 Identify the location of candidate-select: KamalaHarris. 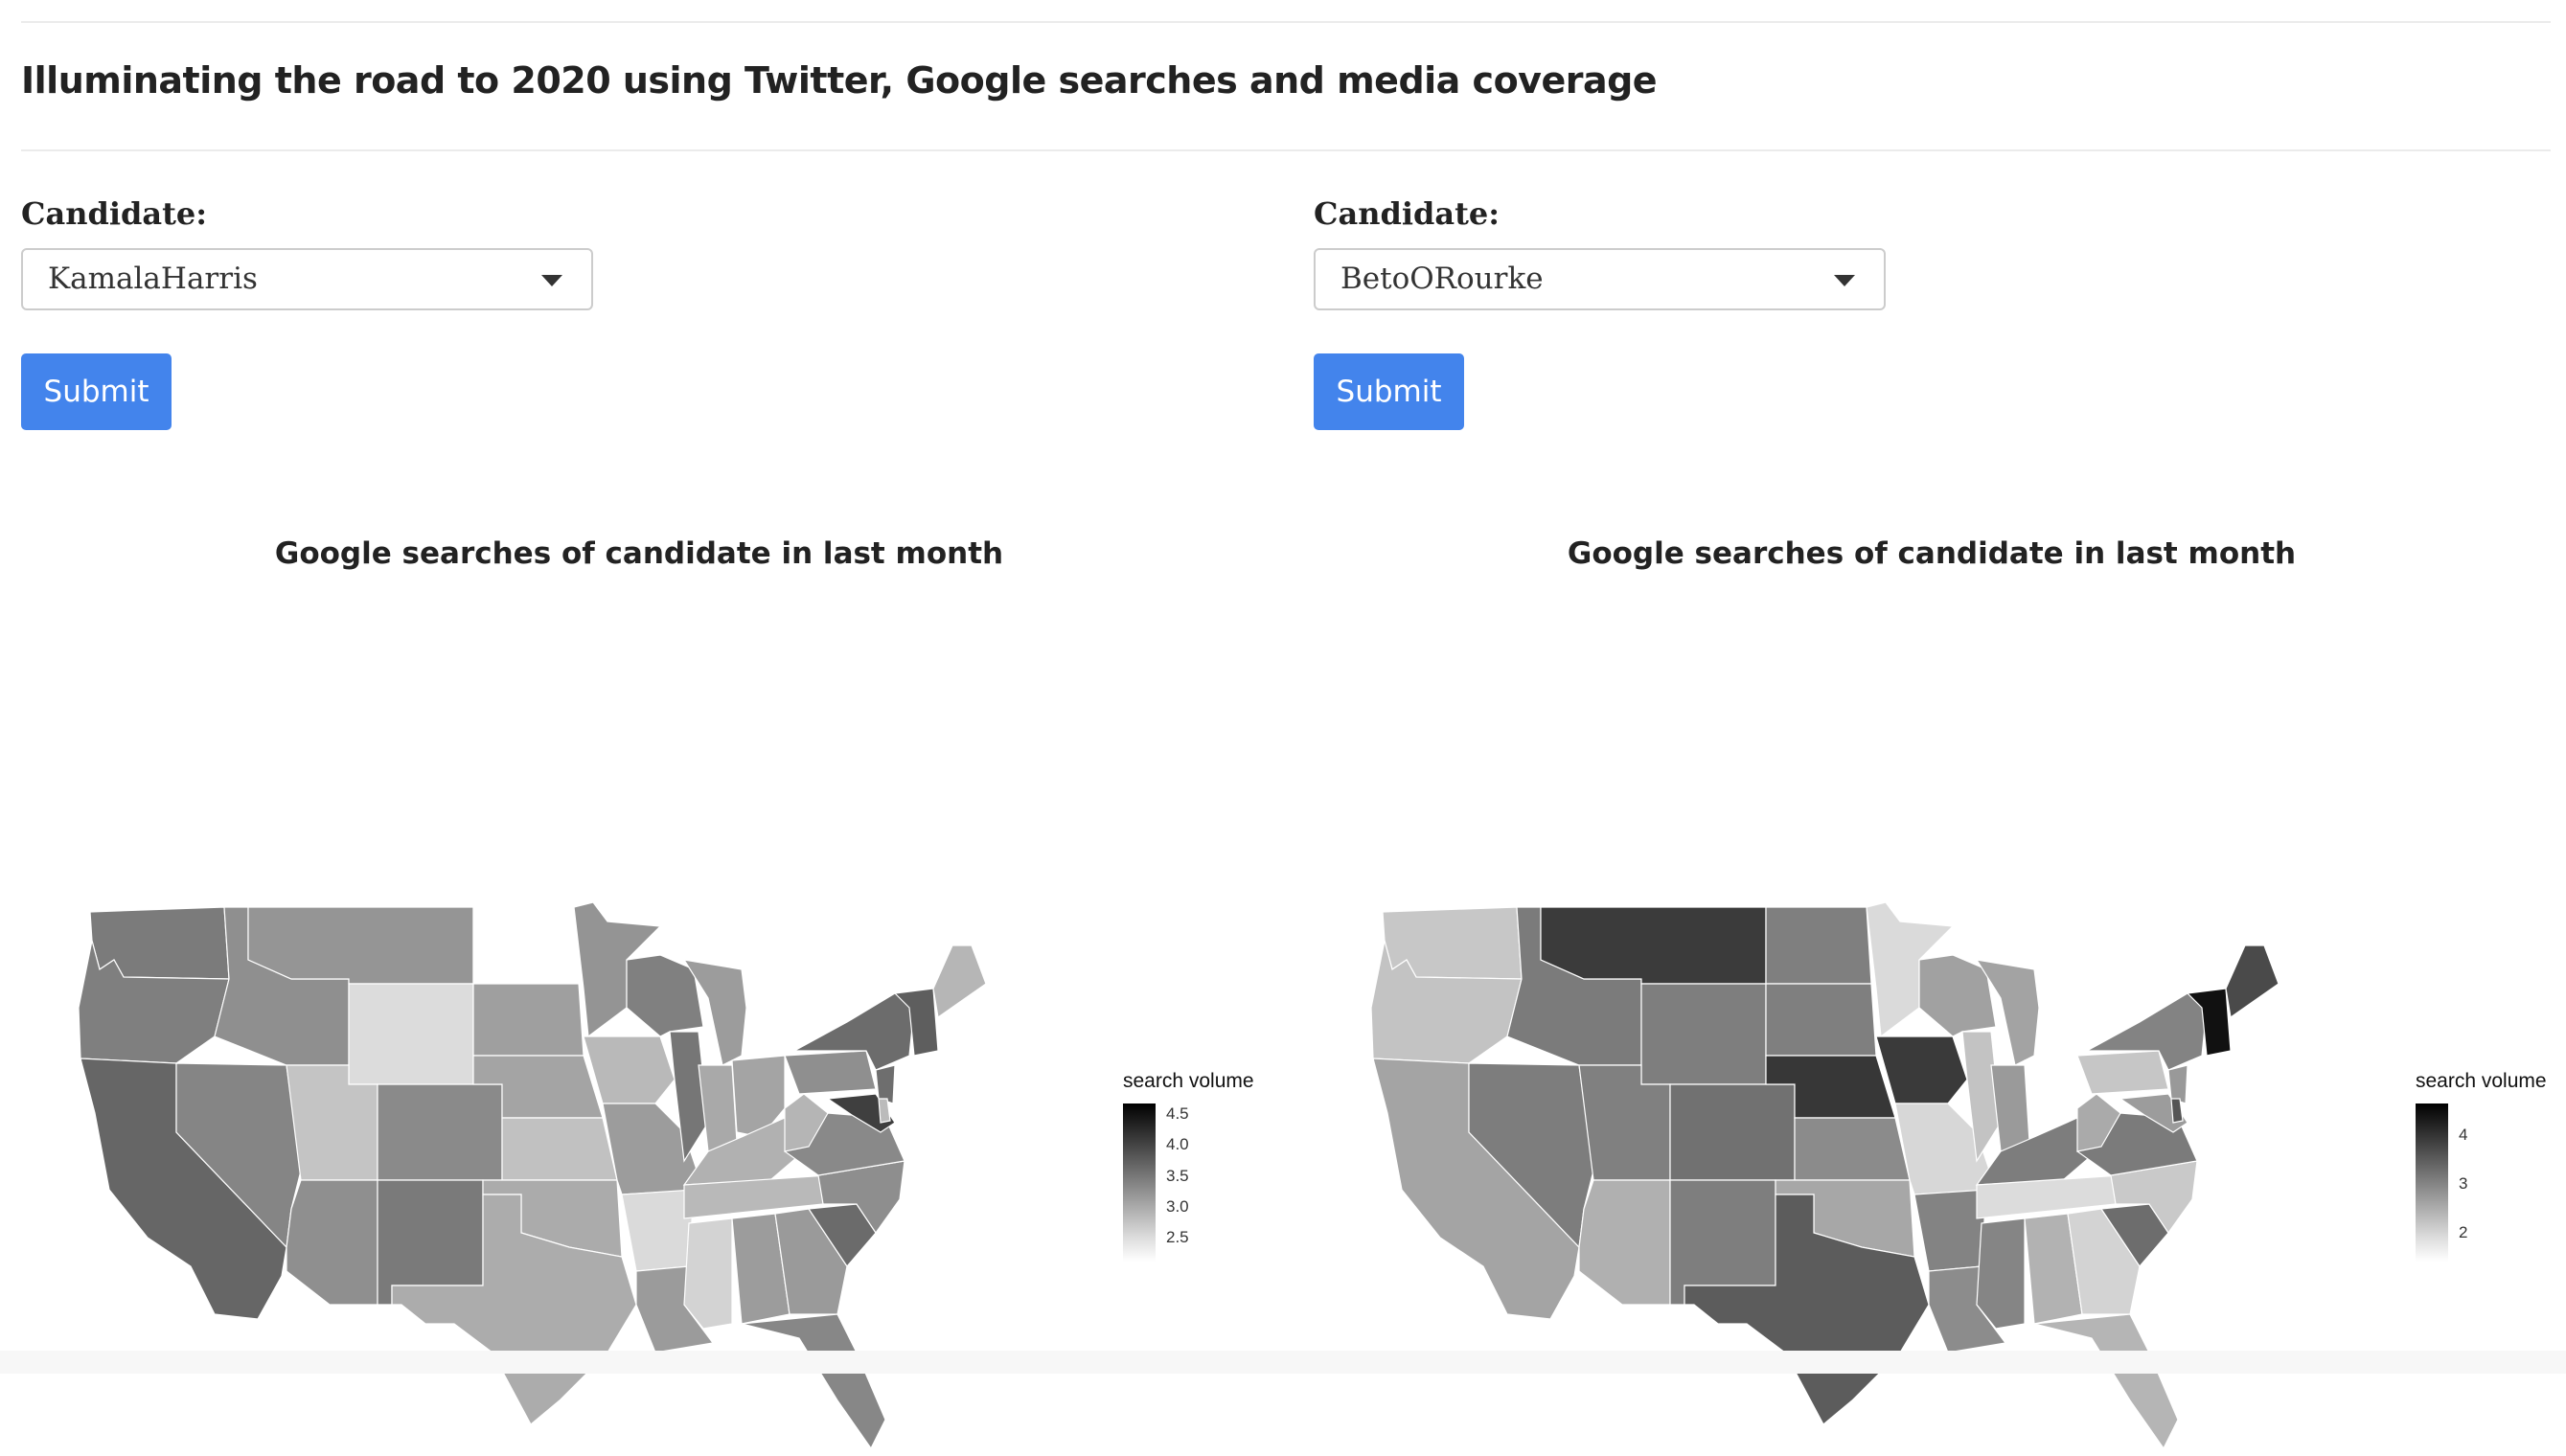
(307, 279).